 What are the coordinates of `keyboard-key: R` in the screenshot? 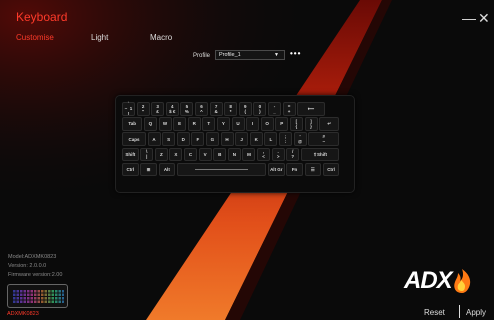 It's located at (194, 124).